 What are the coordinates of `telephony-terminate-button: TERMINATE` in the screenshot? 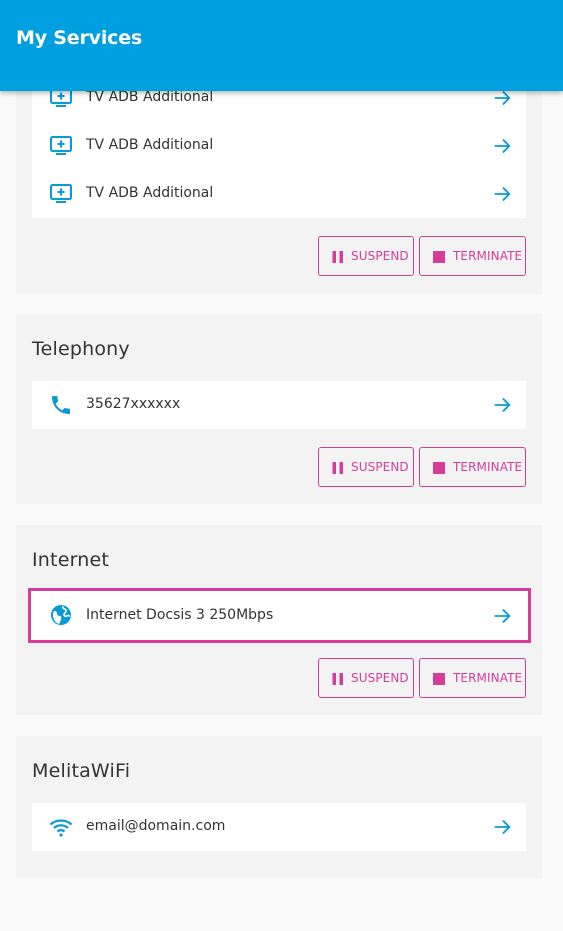 It's located at (472, 467).